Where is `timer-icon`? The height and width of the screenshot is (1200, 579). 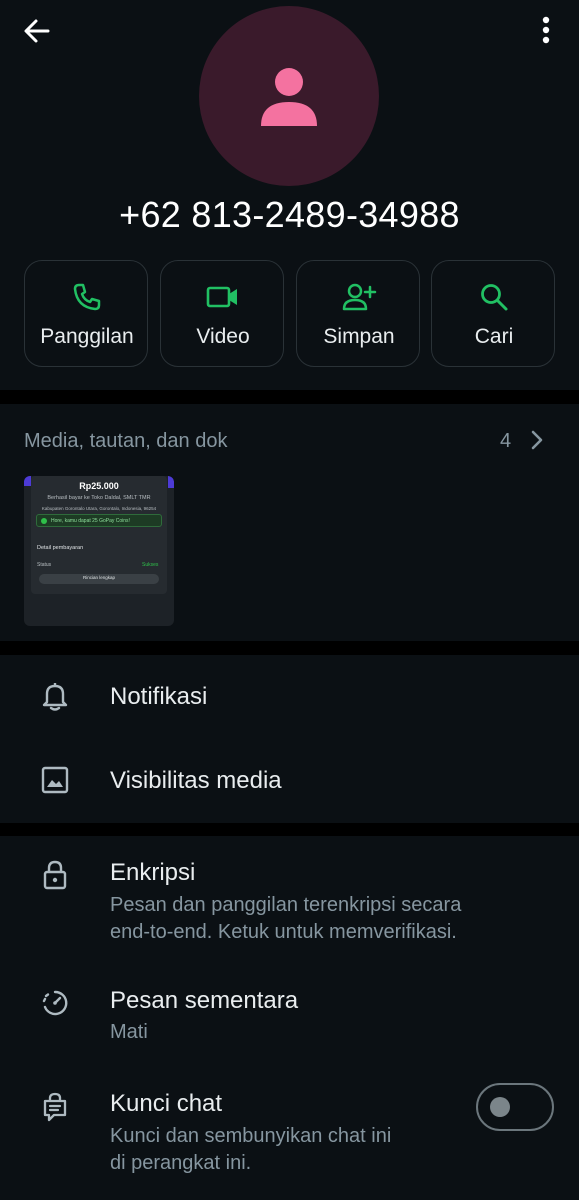
timer-icon is located at coordinates (55, 1003).